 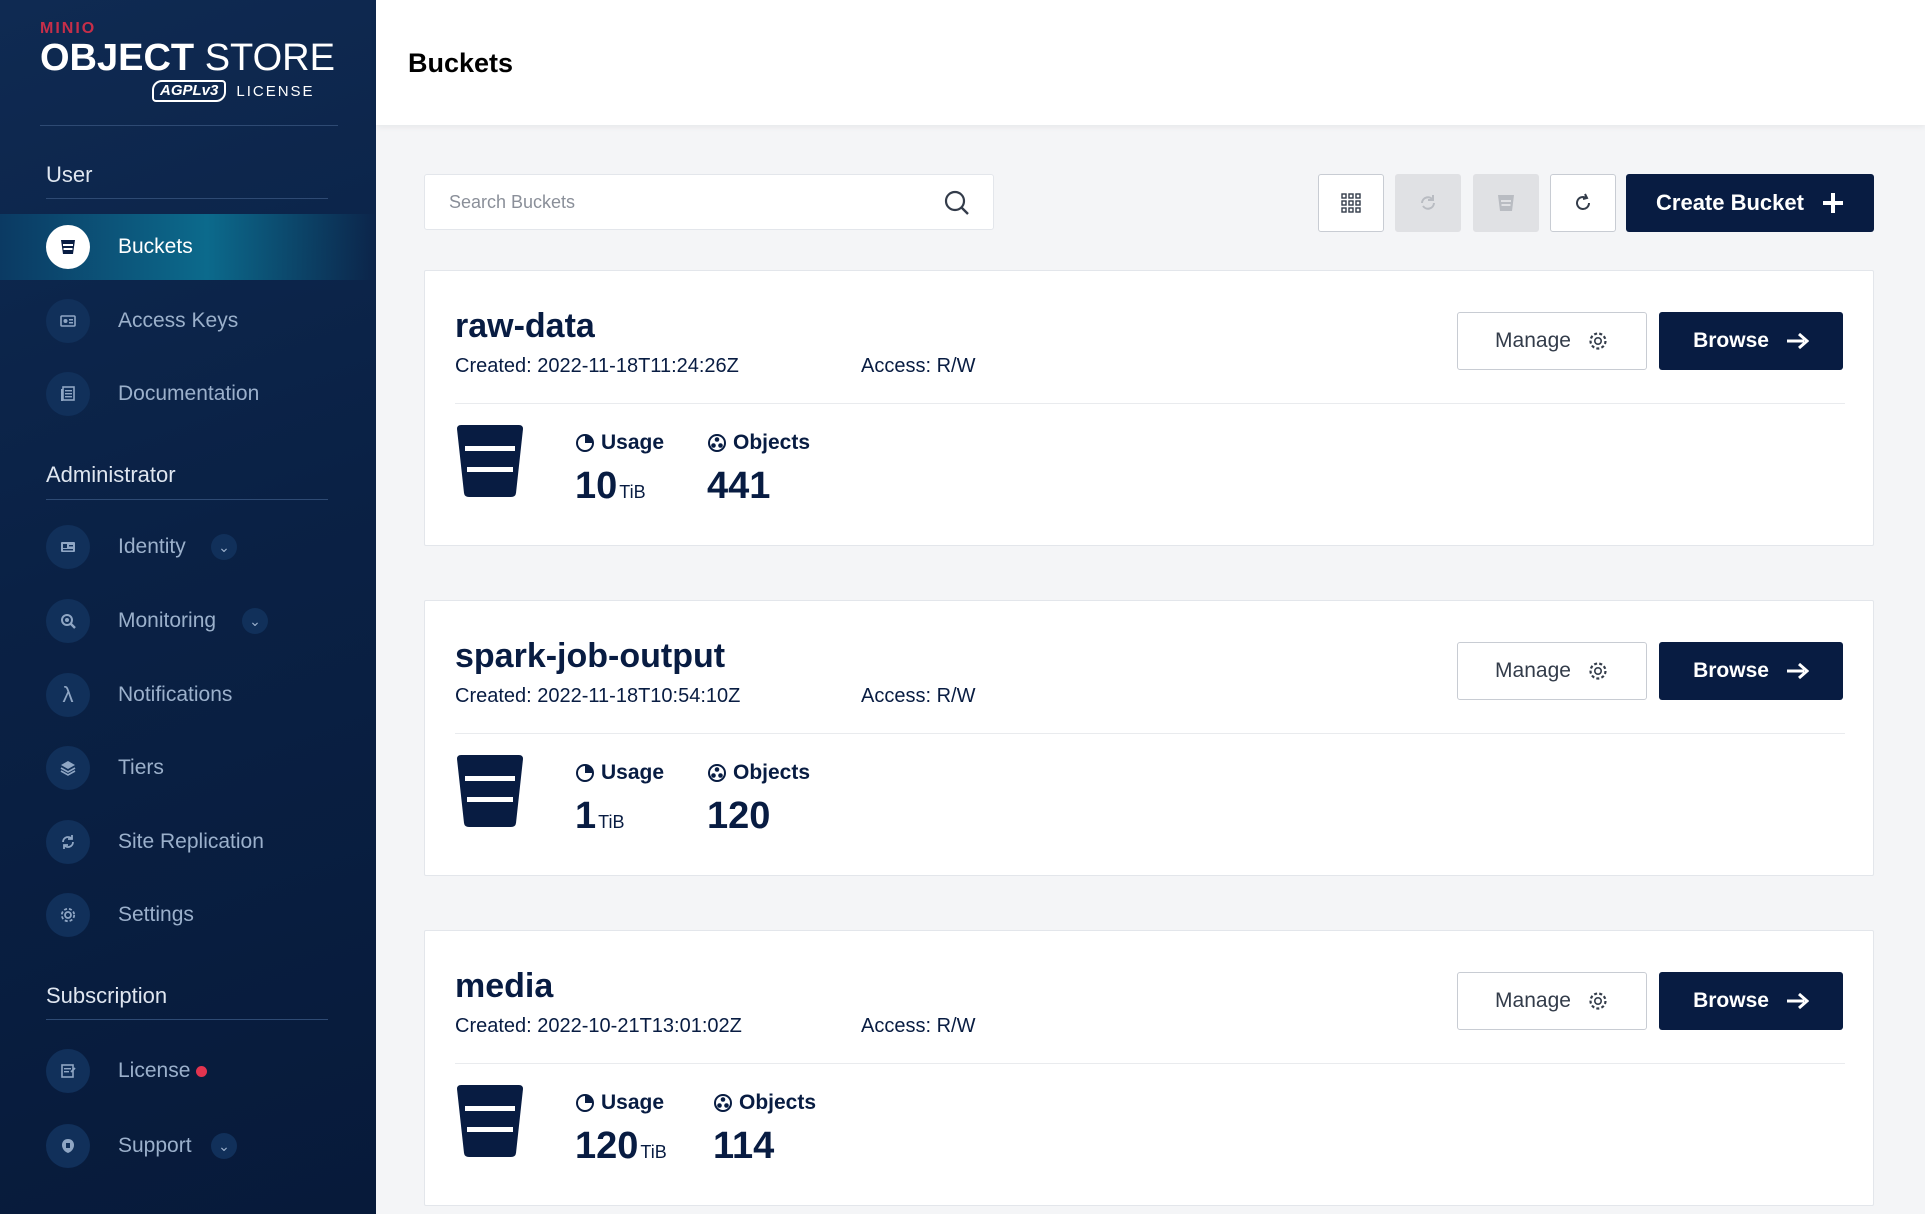 I want to click on sidebar-item-settings: Settings, so click(x=188, y=915).